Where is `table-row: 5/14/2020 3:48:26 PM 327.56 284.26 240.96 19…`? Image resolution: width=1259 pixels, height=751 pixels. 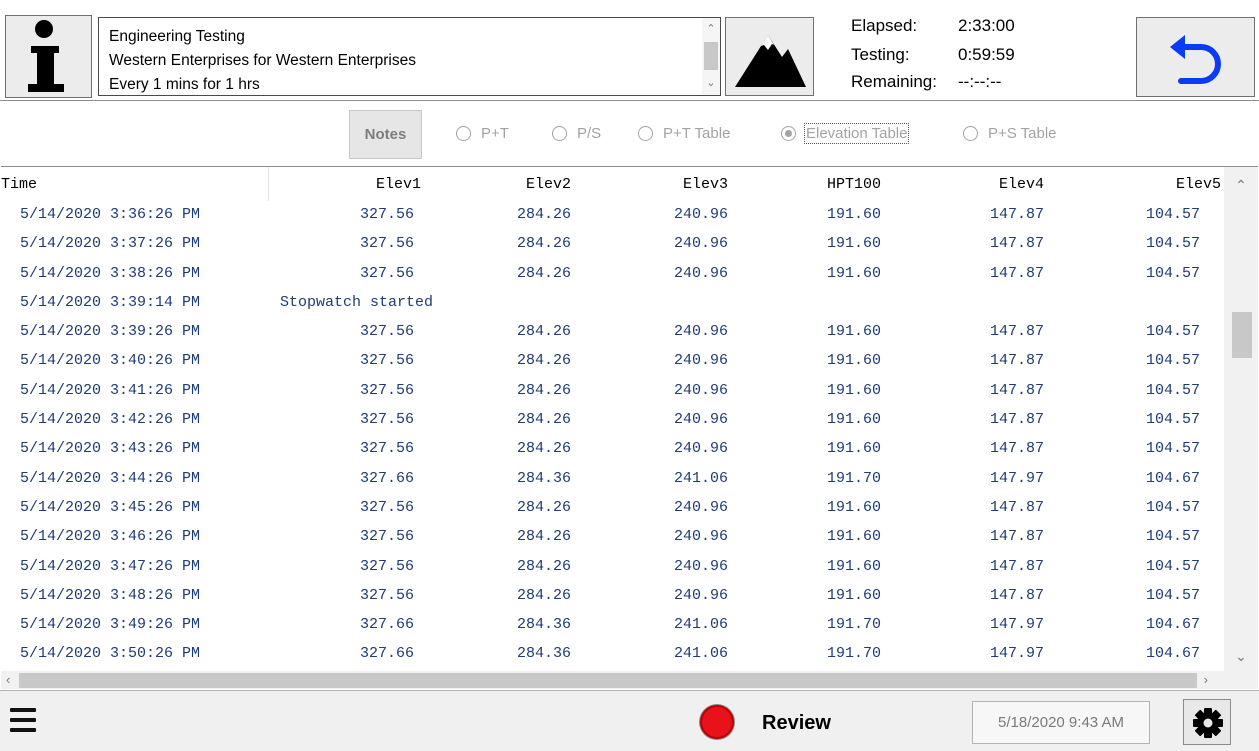
table-row: 5/14/2020 3:48:26 PM 327.56 284.26 240.96 19… is located at coordinates (612, 596).